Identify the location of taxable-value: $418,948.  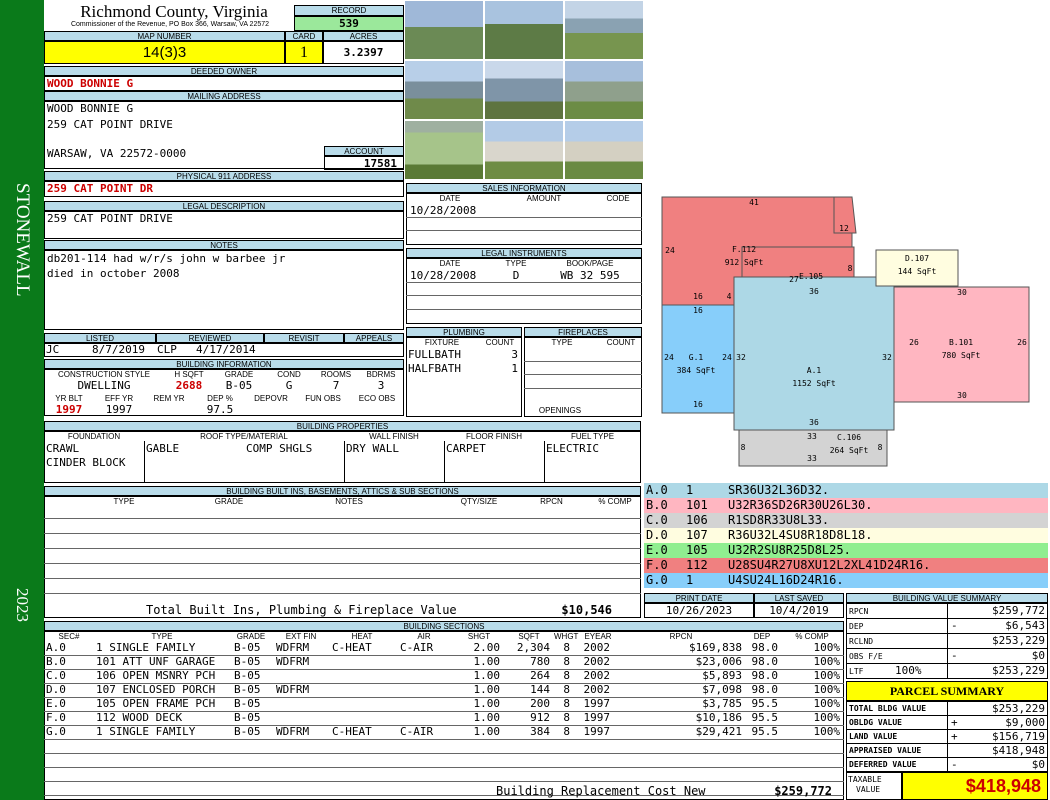
(975, 786).